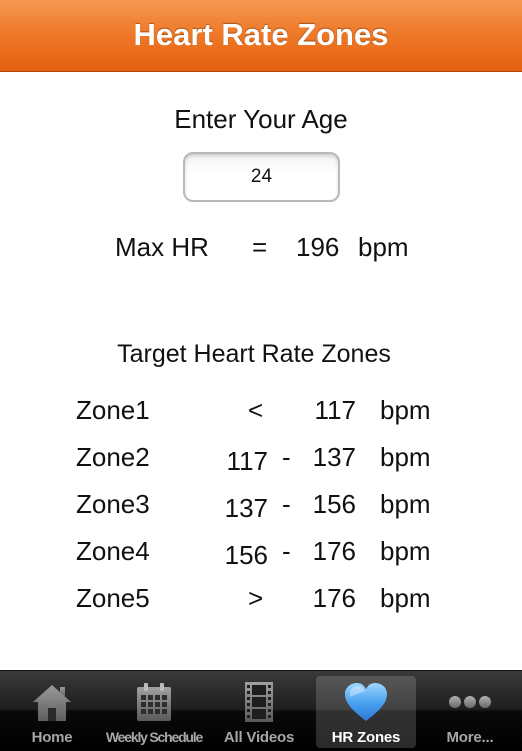 This screenshot has height=751, width=522. I want to click on page-title: Heart Rate Zones, so click(261, 34).